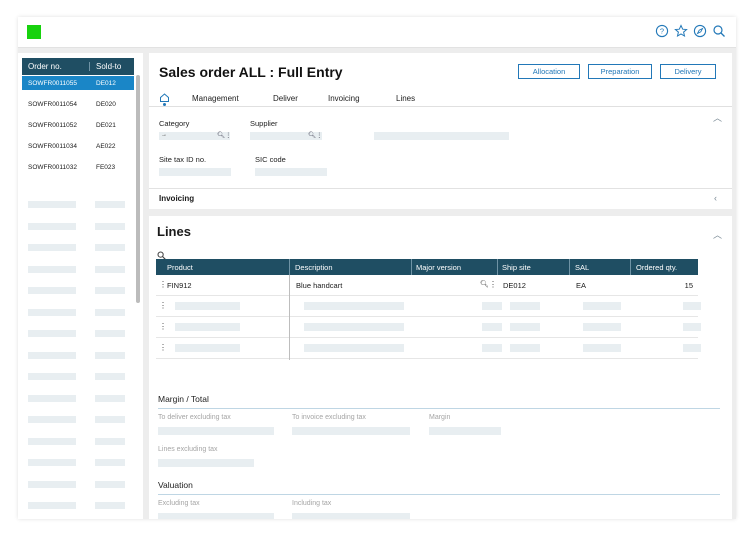 The width and height of the screenshot is (754, 535). What do you see at coordinates (549, 71) in the screenshot?
I see `allocation-button: Allocation` at bounding box center [549, 71].